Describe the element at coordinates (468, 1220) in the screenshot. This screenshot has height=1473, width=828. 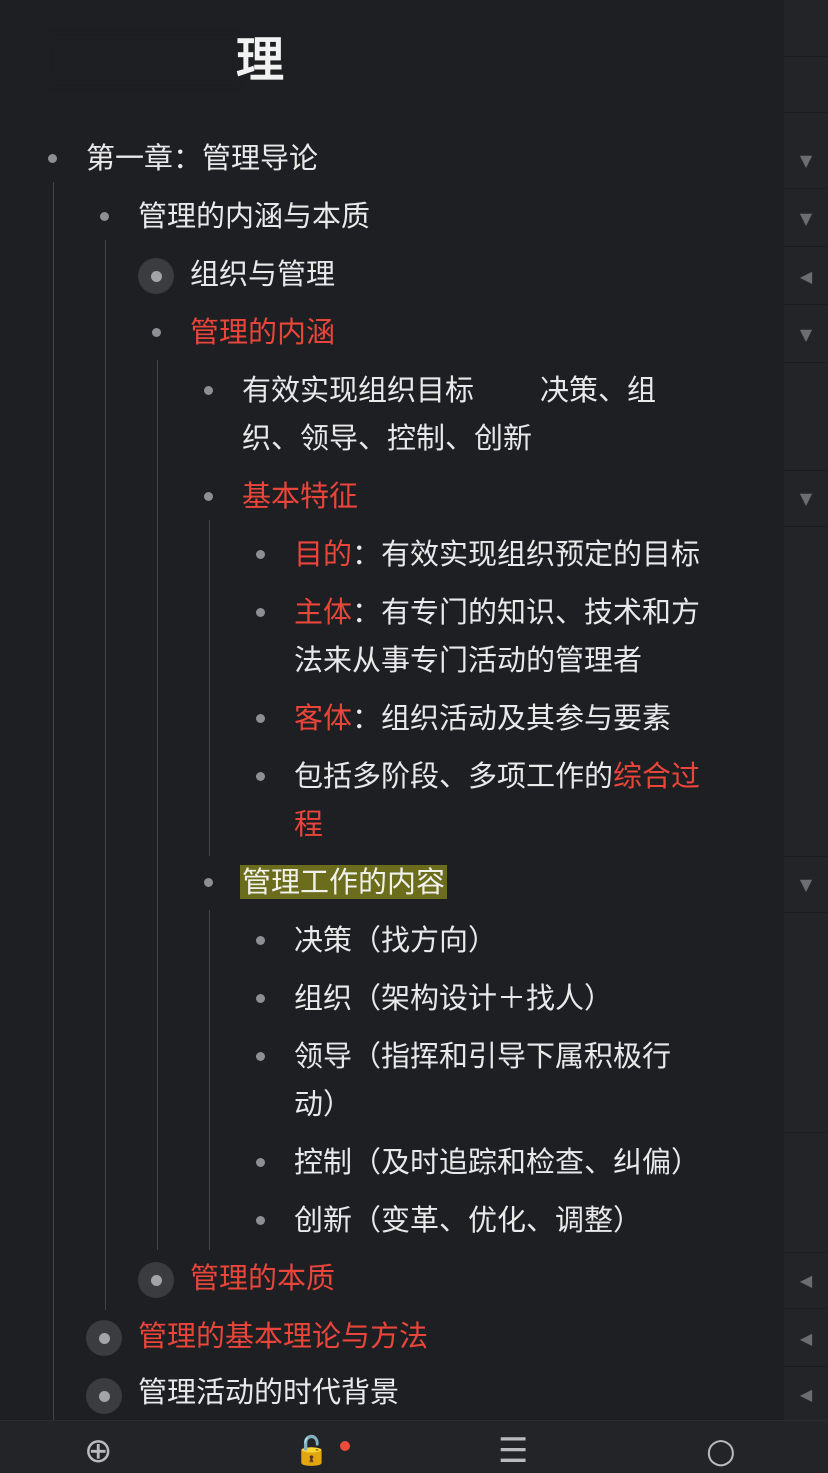
I see `outline-node: 创新（变革、优化、调整）` at that location.